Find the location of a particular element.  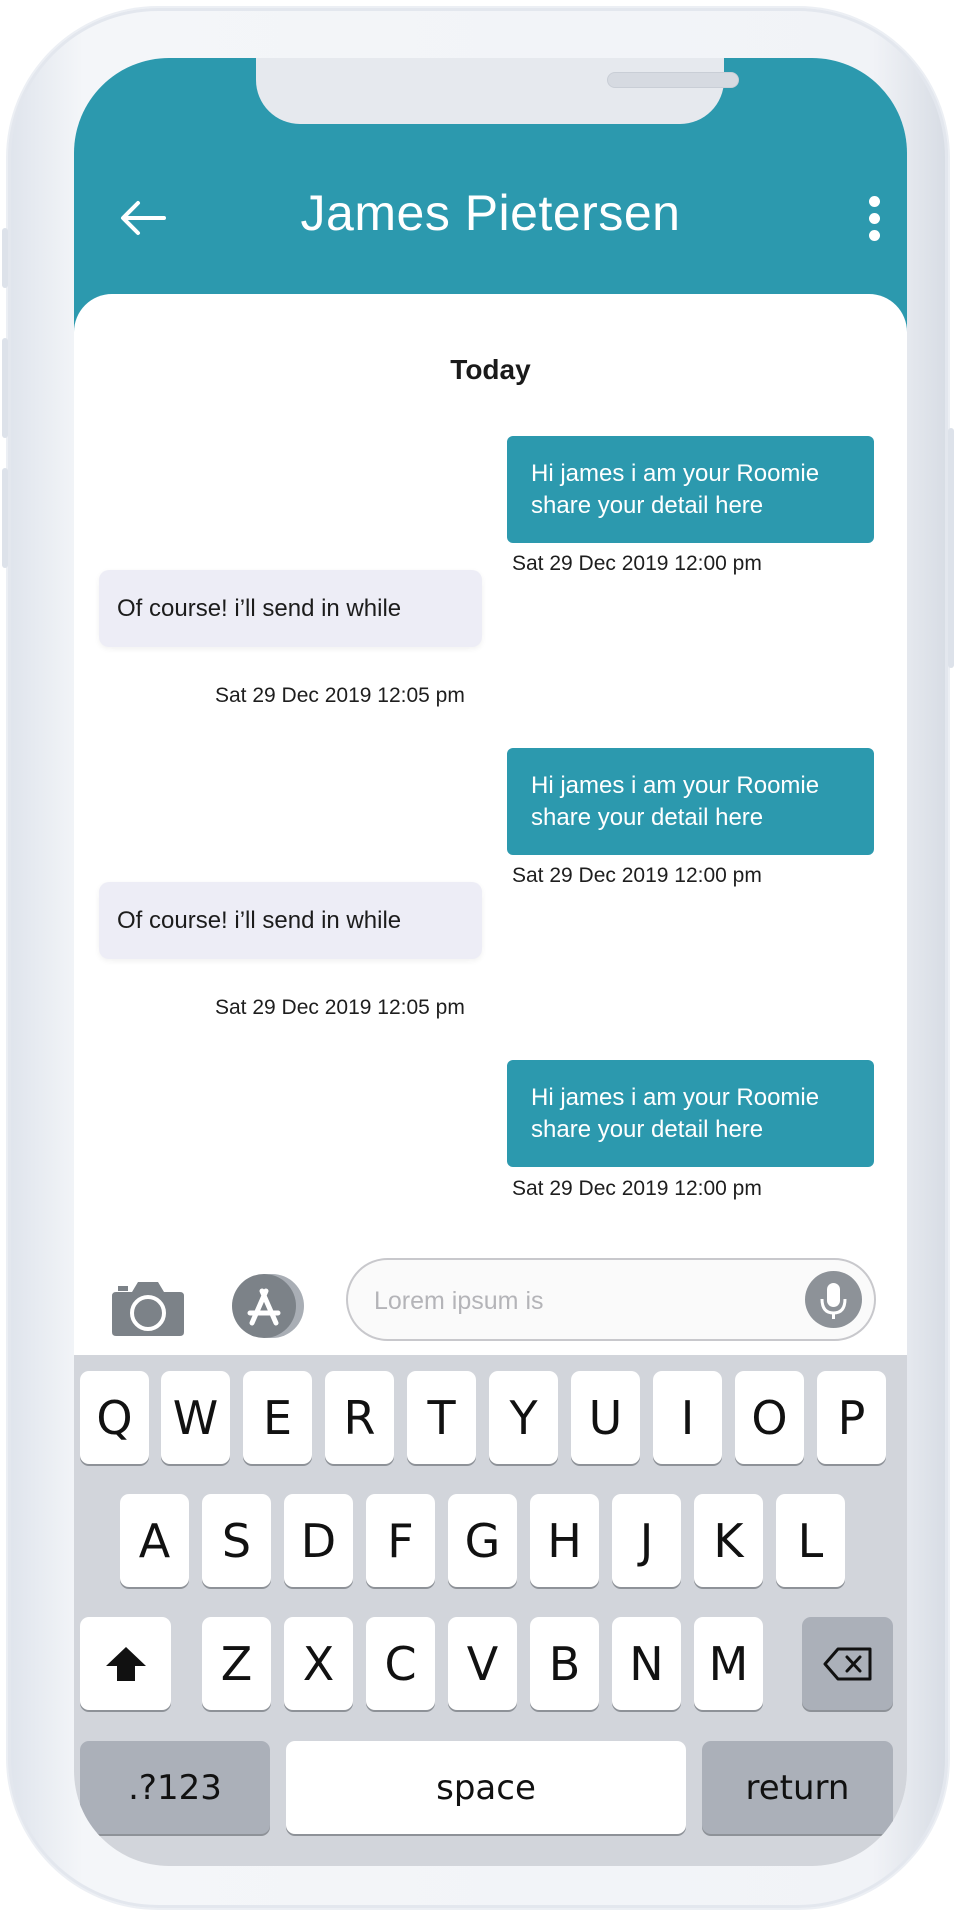

shift-arrow-icon is located at coordinates (125, 1663).